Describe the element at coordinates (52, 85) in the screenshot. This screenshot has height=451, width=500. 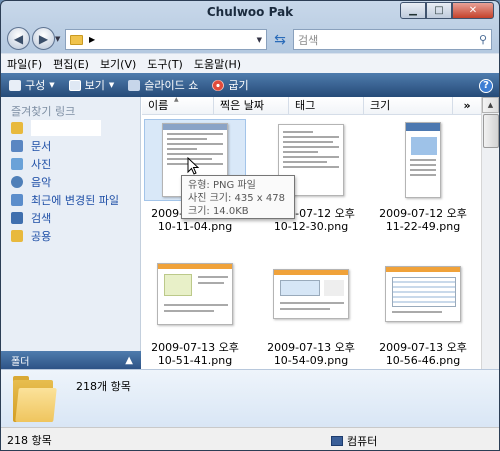
I see `chevron-down-icon: ▼` at that location.